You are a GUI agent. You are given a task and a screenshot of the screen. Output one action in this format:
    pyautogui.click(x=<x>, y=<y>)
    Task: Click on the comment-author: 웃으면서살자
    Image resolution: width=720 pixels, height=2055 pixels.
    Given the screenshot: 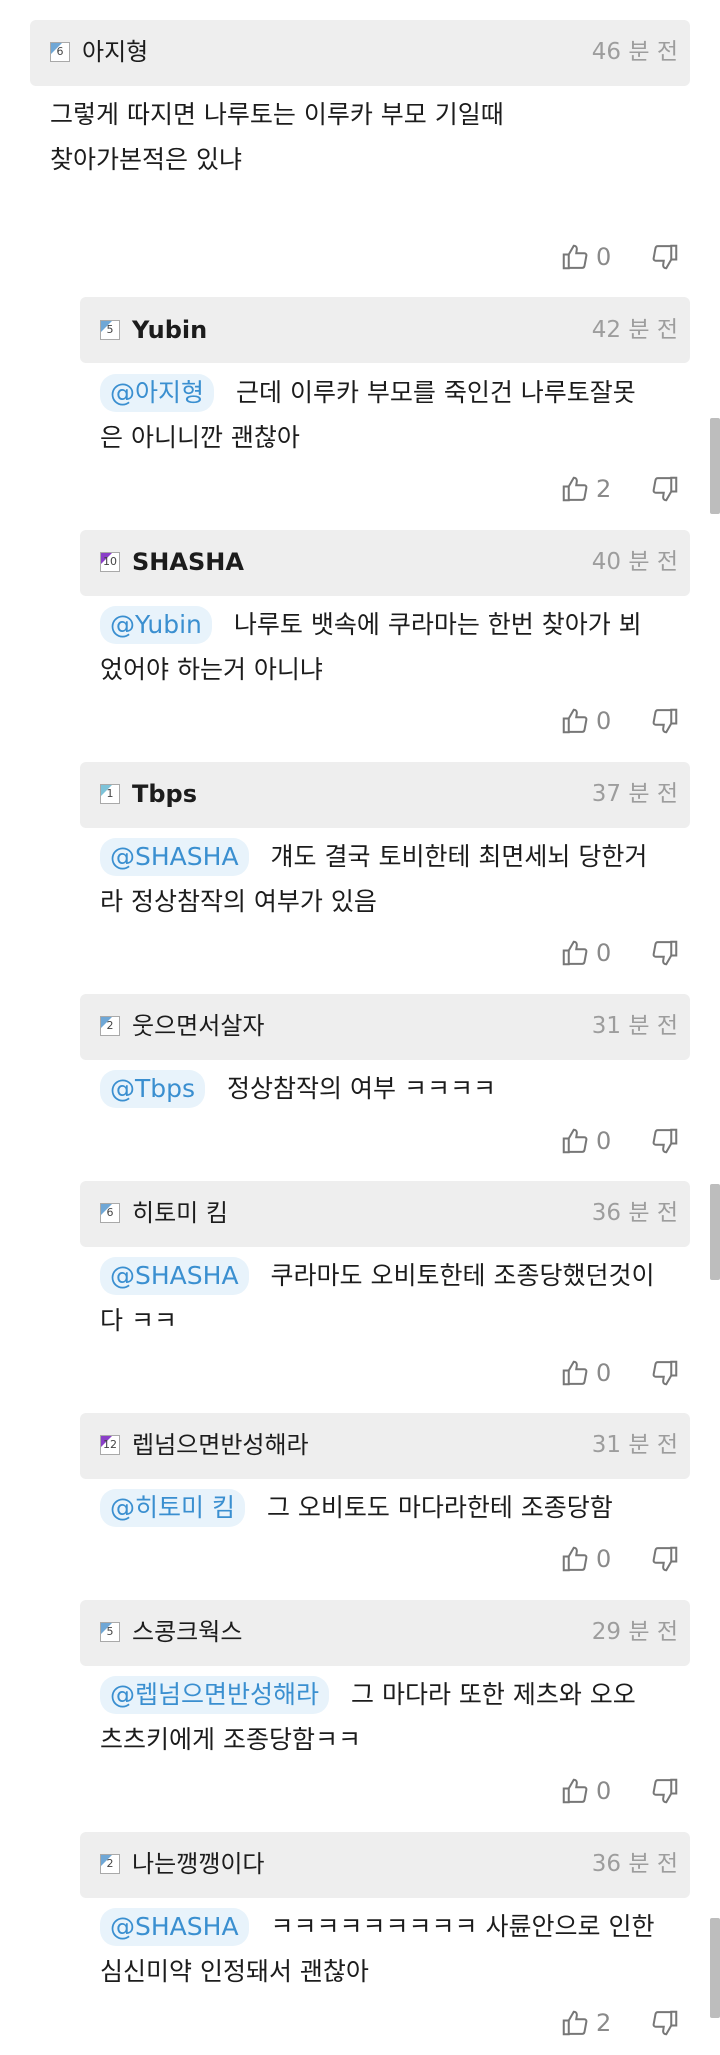 What is the action you would take?
    pyautogui.click(x=198, y=1026)
    